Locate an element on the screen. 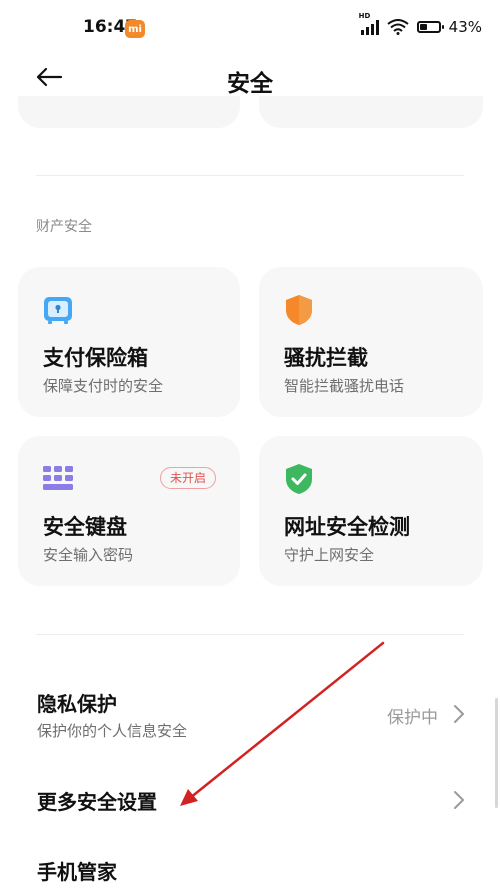 Image resolution: width=500 pixels, height=888 pixels. card-title: 支付保险箱 is located at coordinates (95, 358).